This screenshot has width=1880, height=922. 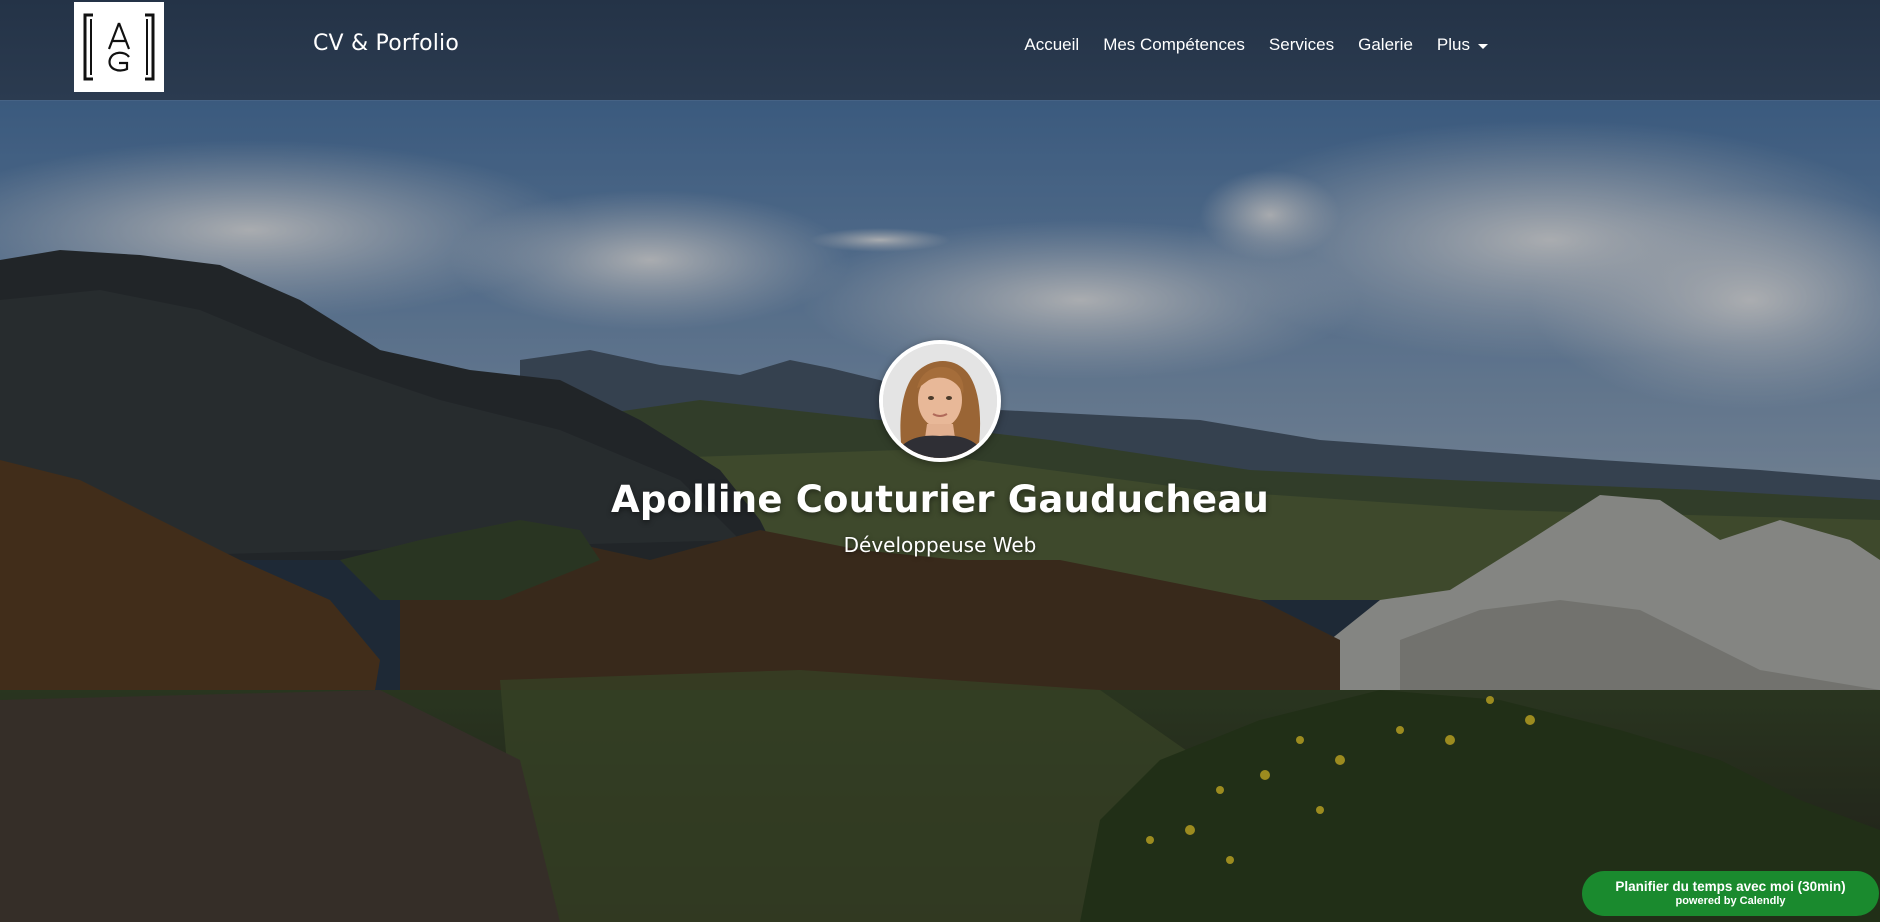 I want to click on nav-dropdown-plus-label: Plus, so click(x=1453, y=44).